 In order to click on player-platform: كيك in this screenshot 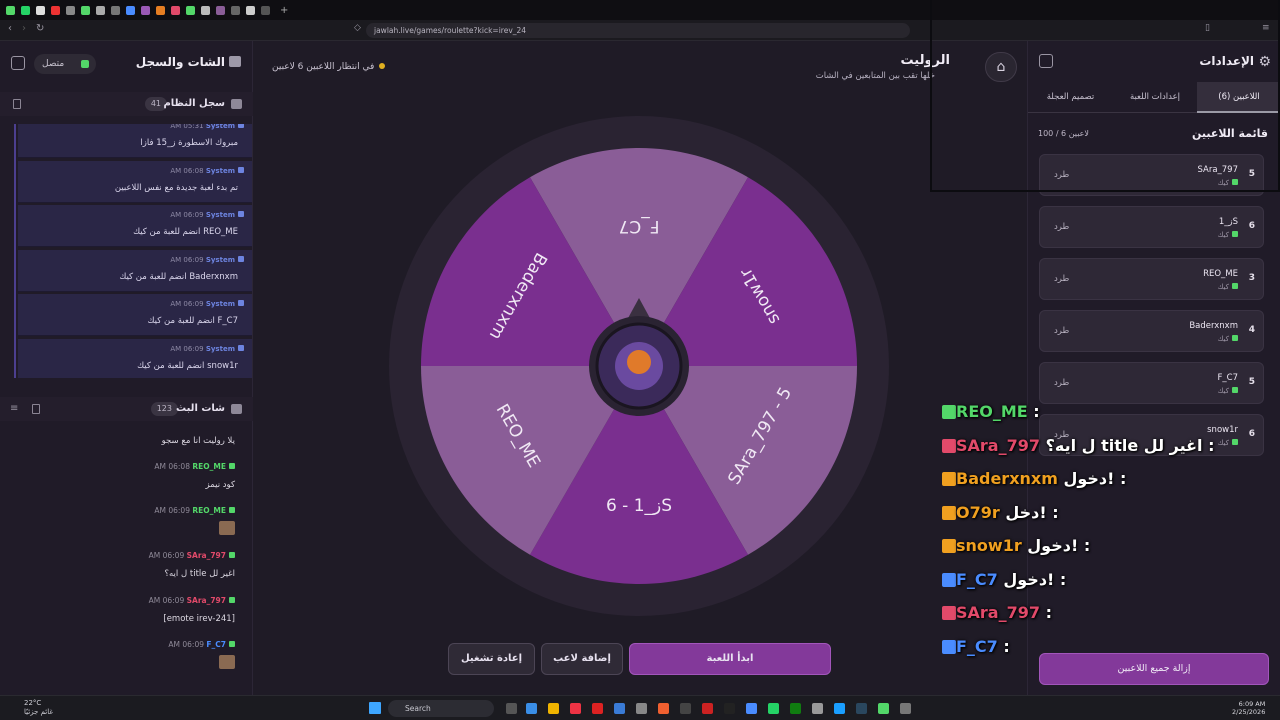, I will do `click(1228, 339)`.